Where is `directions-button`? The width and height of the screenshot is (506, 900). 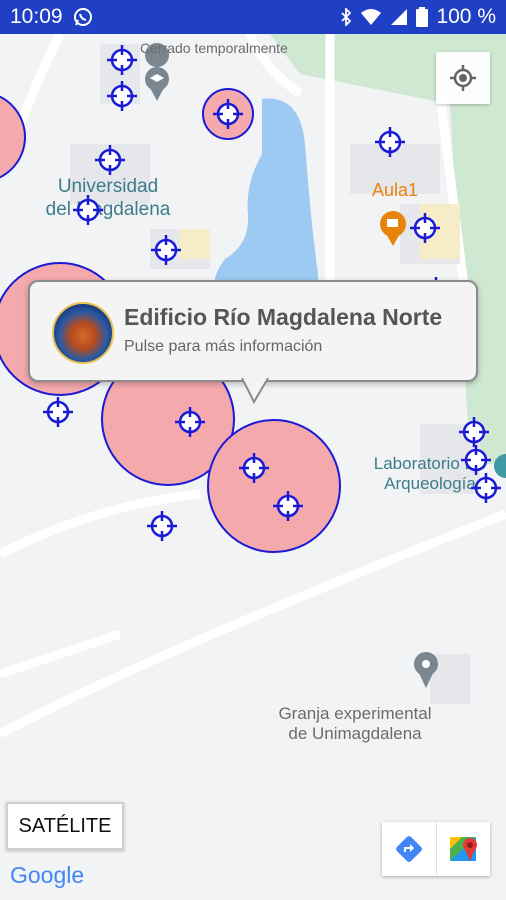 directions-button is located at coordinates (409, 849).